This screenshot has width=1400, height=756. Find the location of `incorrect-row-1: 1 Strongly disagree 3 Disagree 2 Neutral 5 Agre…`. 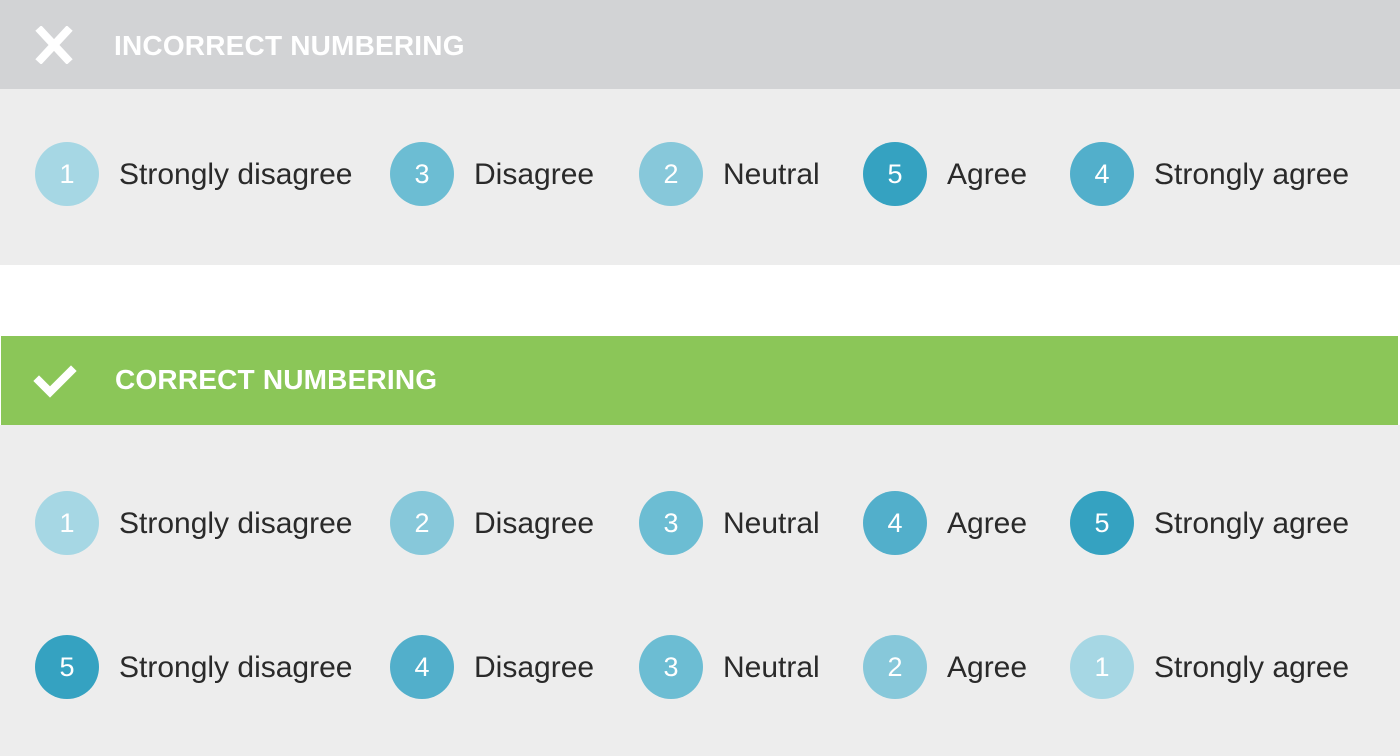

incorrect-row-1: 1 Strongly disagree 3 Disagree 2 Neutral 5 Agre… is located at coordinates (700, 174).